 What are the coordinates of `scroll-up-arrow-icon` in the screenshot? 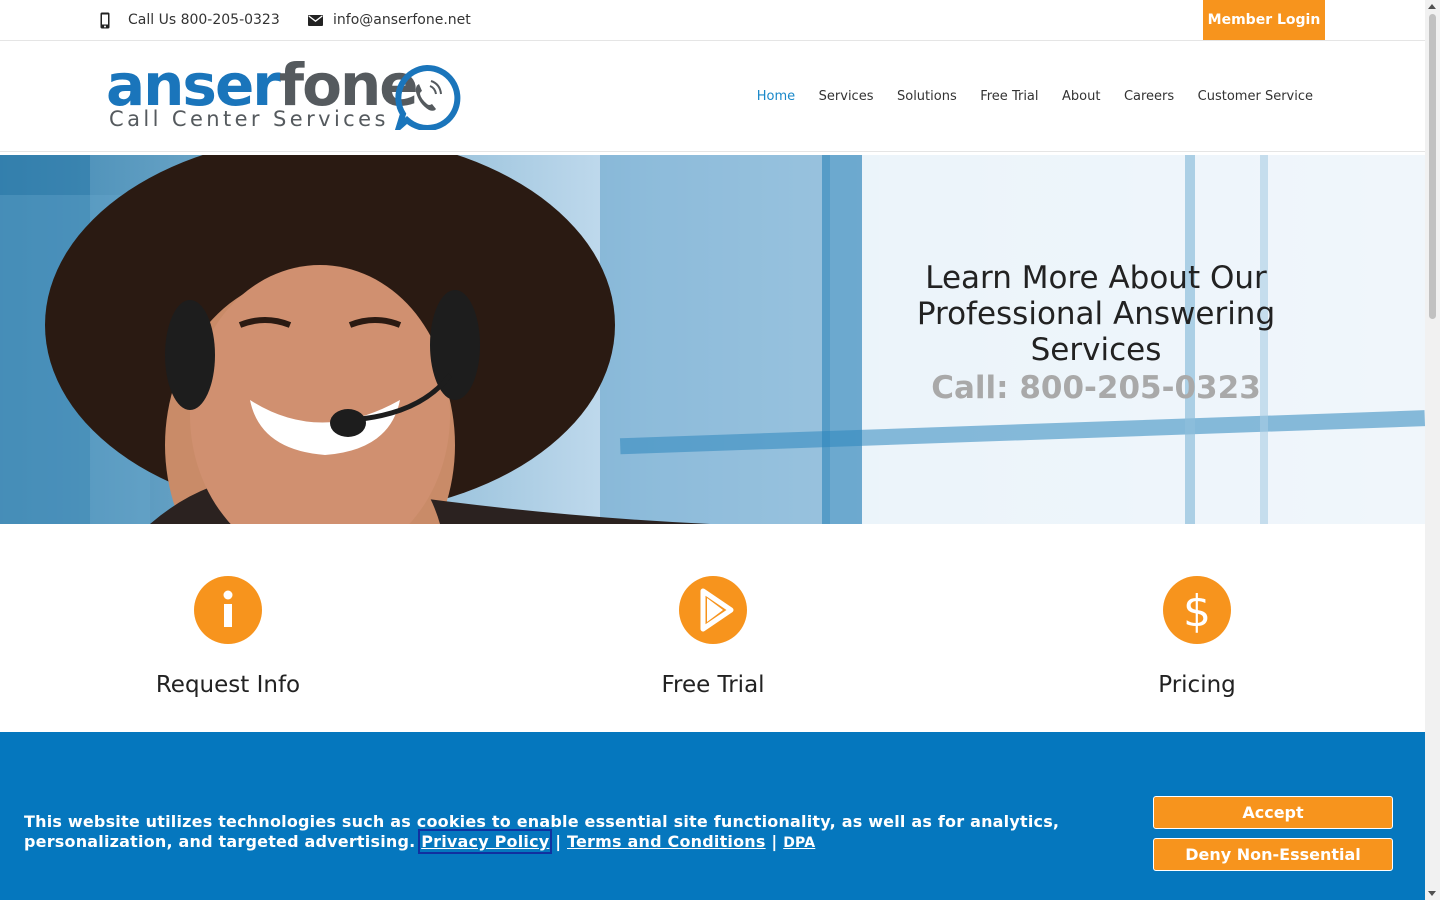 It's located at (1432, 6).